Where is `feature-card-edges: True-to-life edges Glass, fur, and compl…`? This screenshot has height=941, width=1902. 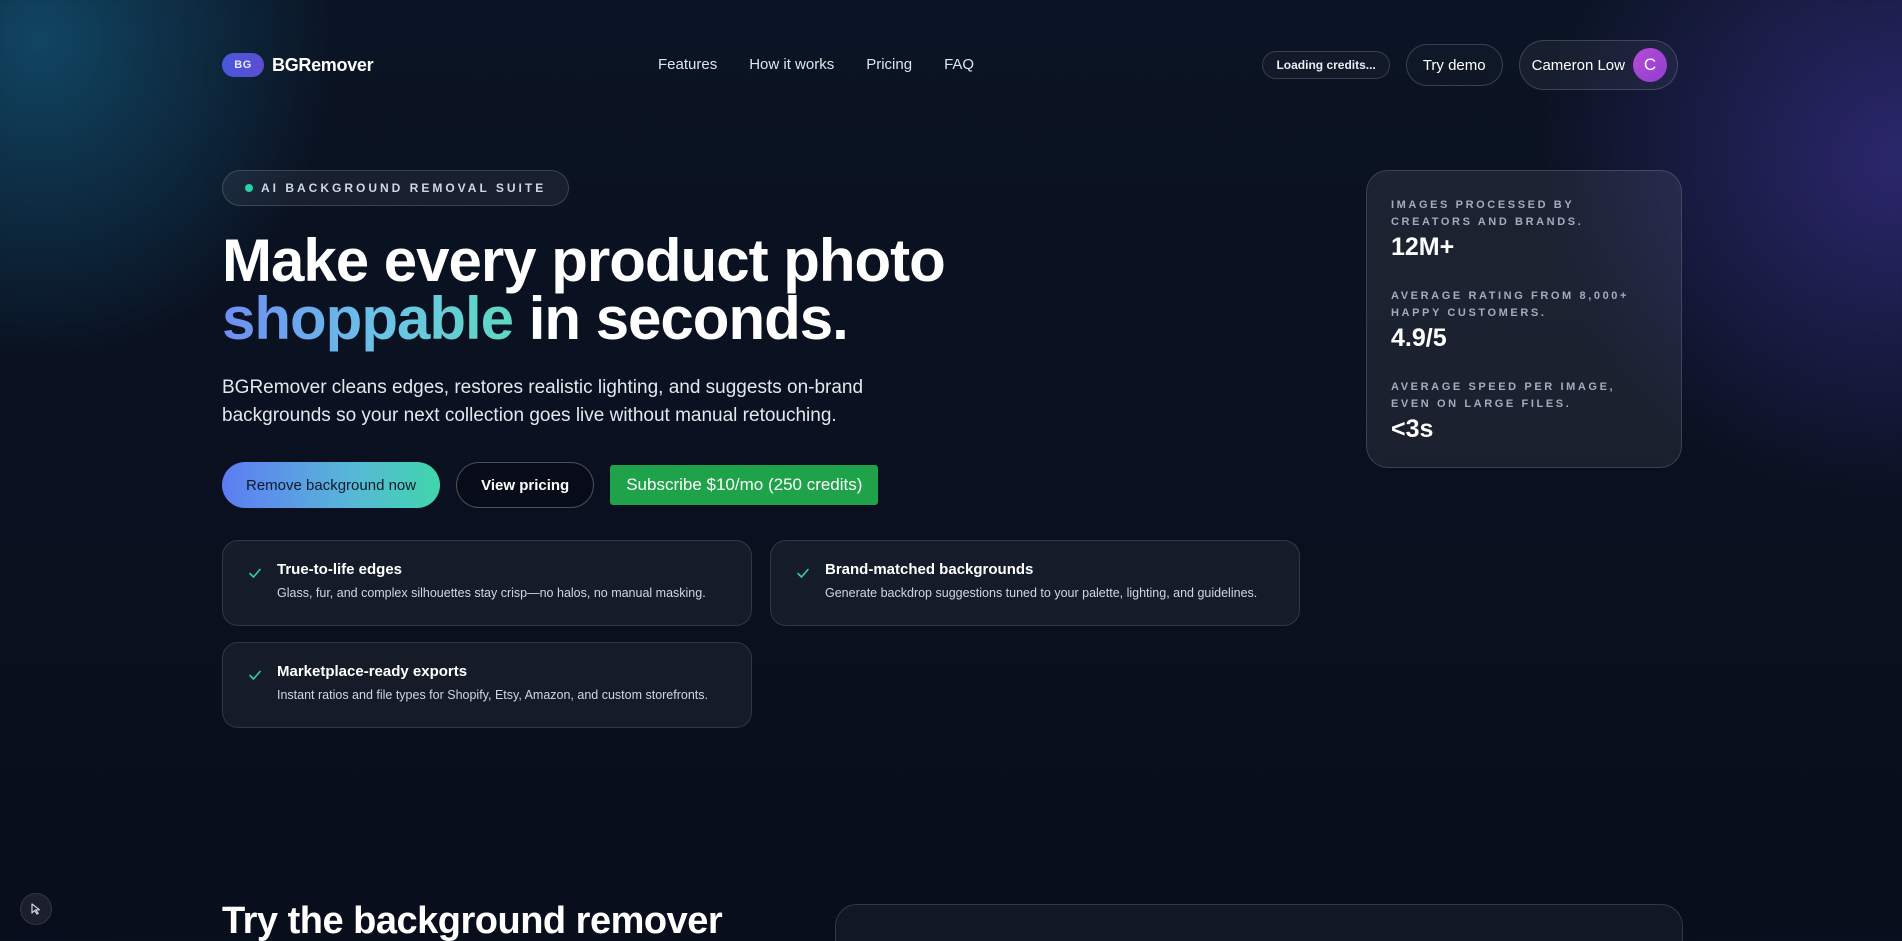
feature-card-edges: True-to-life edges Glass, fur, and compl… is located at coordinates (487, 583).